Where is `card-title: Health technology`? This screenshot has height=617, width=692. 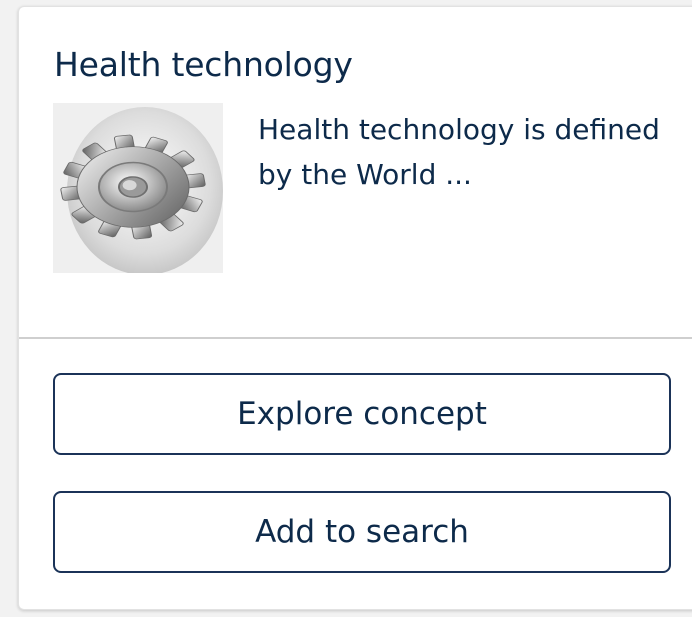 card-title: Health technology is located at coordinates (203, 64).